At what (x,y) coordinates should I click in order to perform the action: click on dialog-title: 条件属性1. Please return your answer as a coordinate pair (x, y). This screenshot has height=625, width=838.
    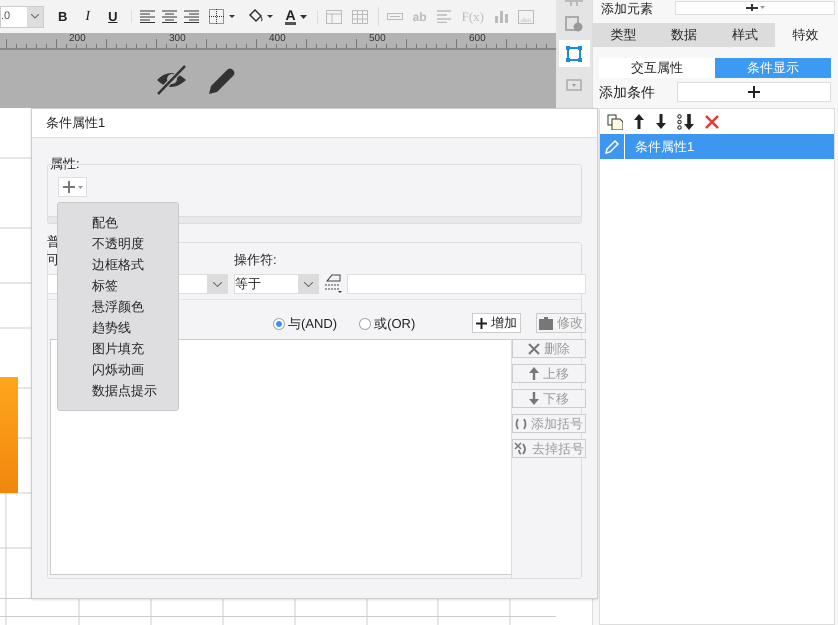
    Looking at the image, I should click on (76, 123).